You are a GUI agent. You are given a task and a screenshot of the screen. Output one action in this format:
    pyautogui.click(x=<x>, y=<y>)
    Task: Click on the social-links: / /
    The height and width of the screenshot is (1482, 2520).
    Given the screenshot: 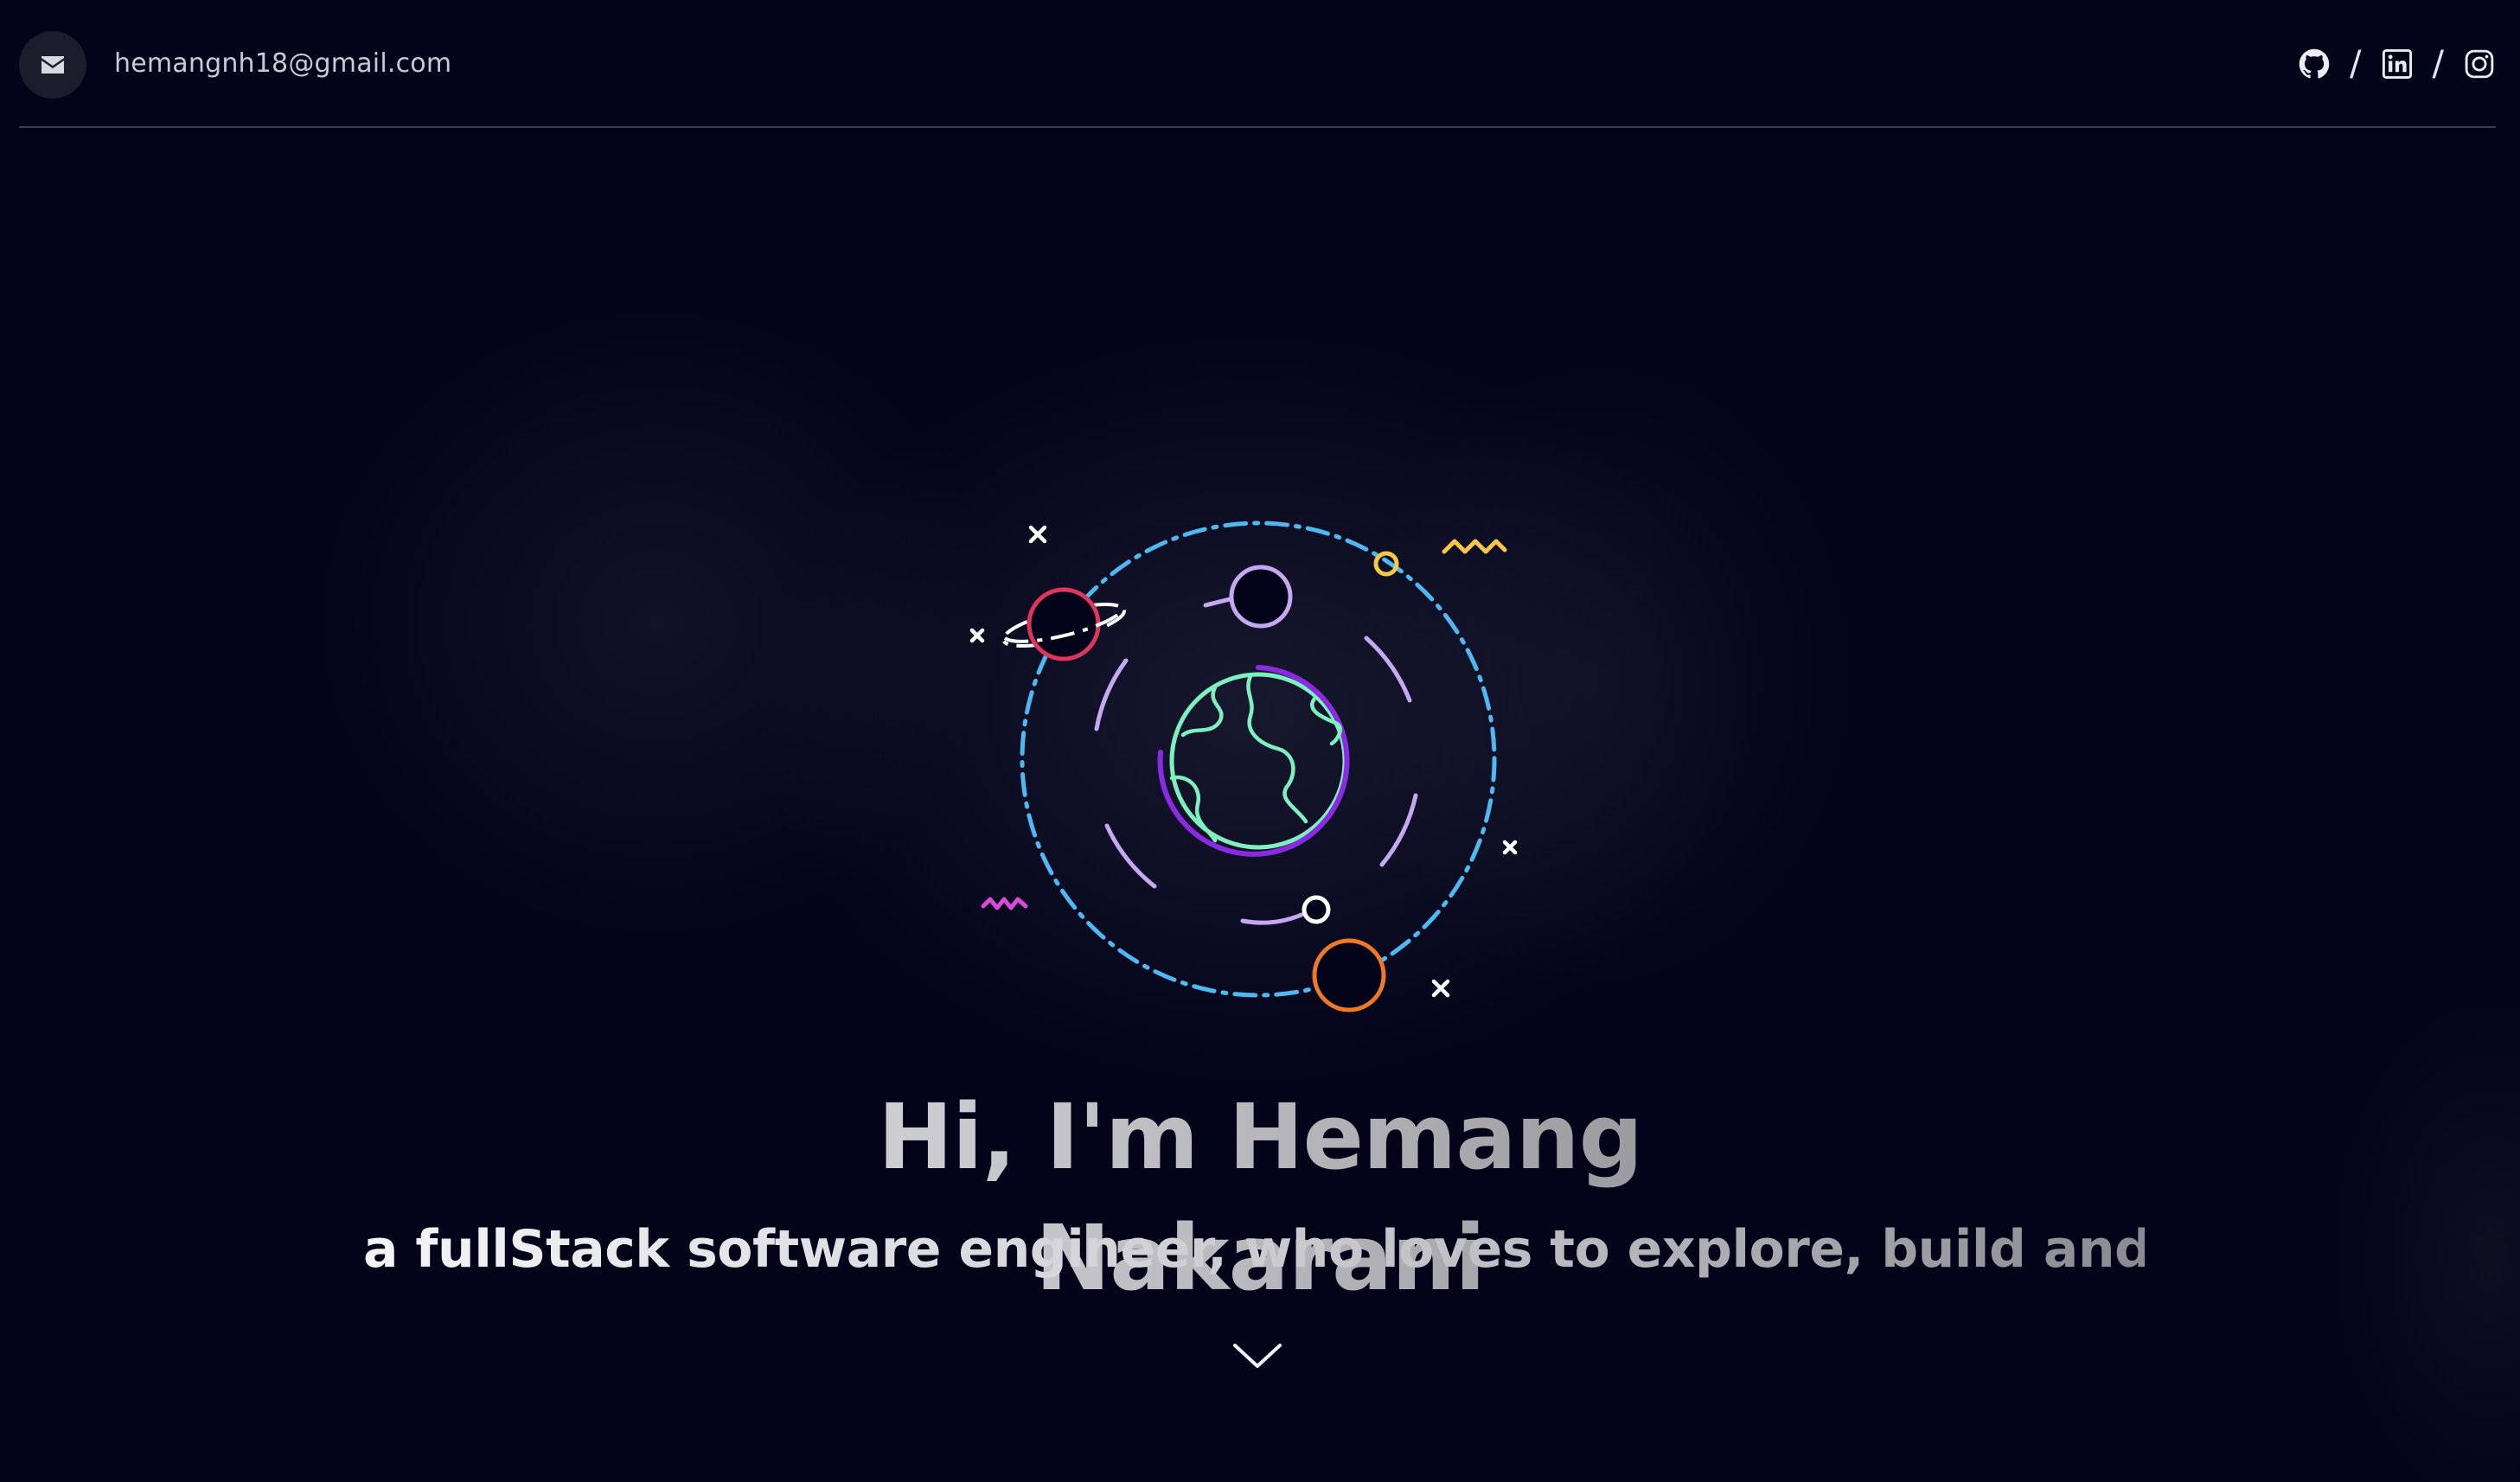 What is the action you would take?
    pyautogui.click(x=2397, y=64)
    